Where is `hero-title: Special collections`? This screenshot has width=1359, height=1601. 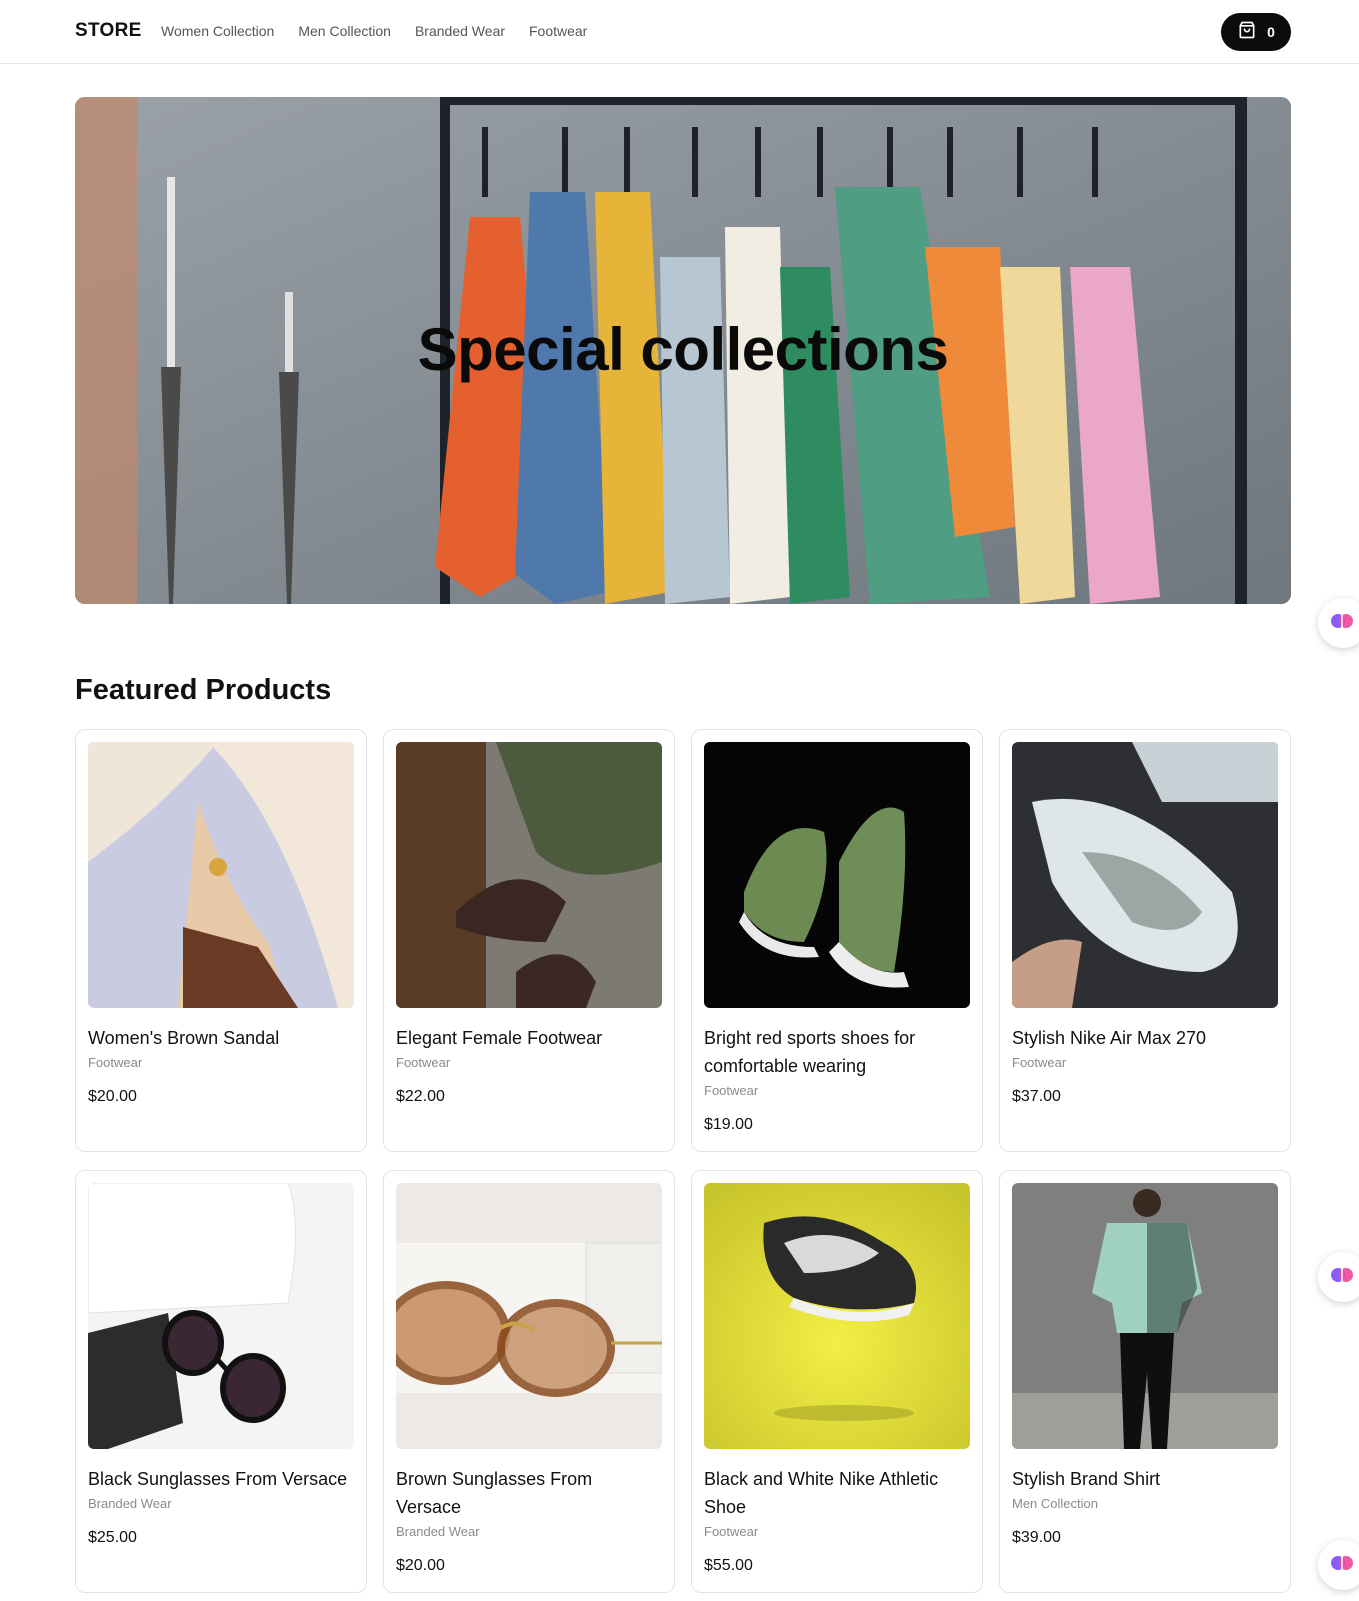 hero-title: Special collections is located at coordinates (683, 349).